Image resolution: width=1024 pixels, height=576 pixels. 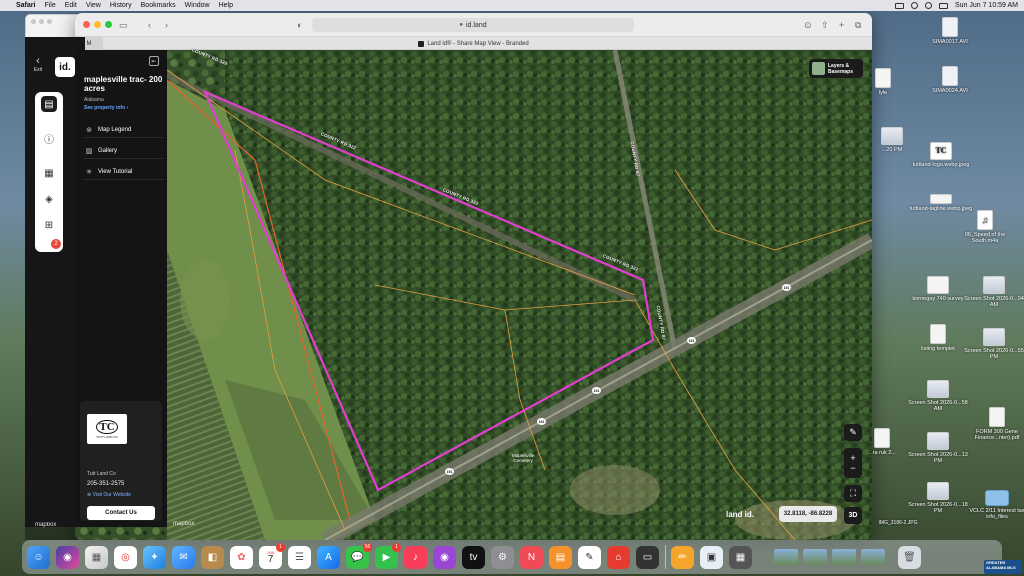 What do you see at coordinates (123, 25) in the screenshot?
I see `sidebar-toggle-icon: ▭` at bounding box center [123, 25].